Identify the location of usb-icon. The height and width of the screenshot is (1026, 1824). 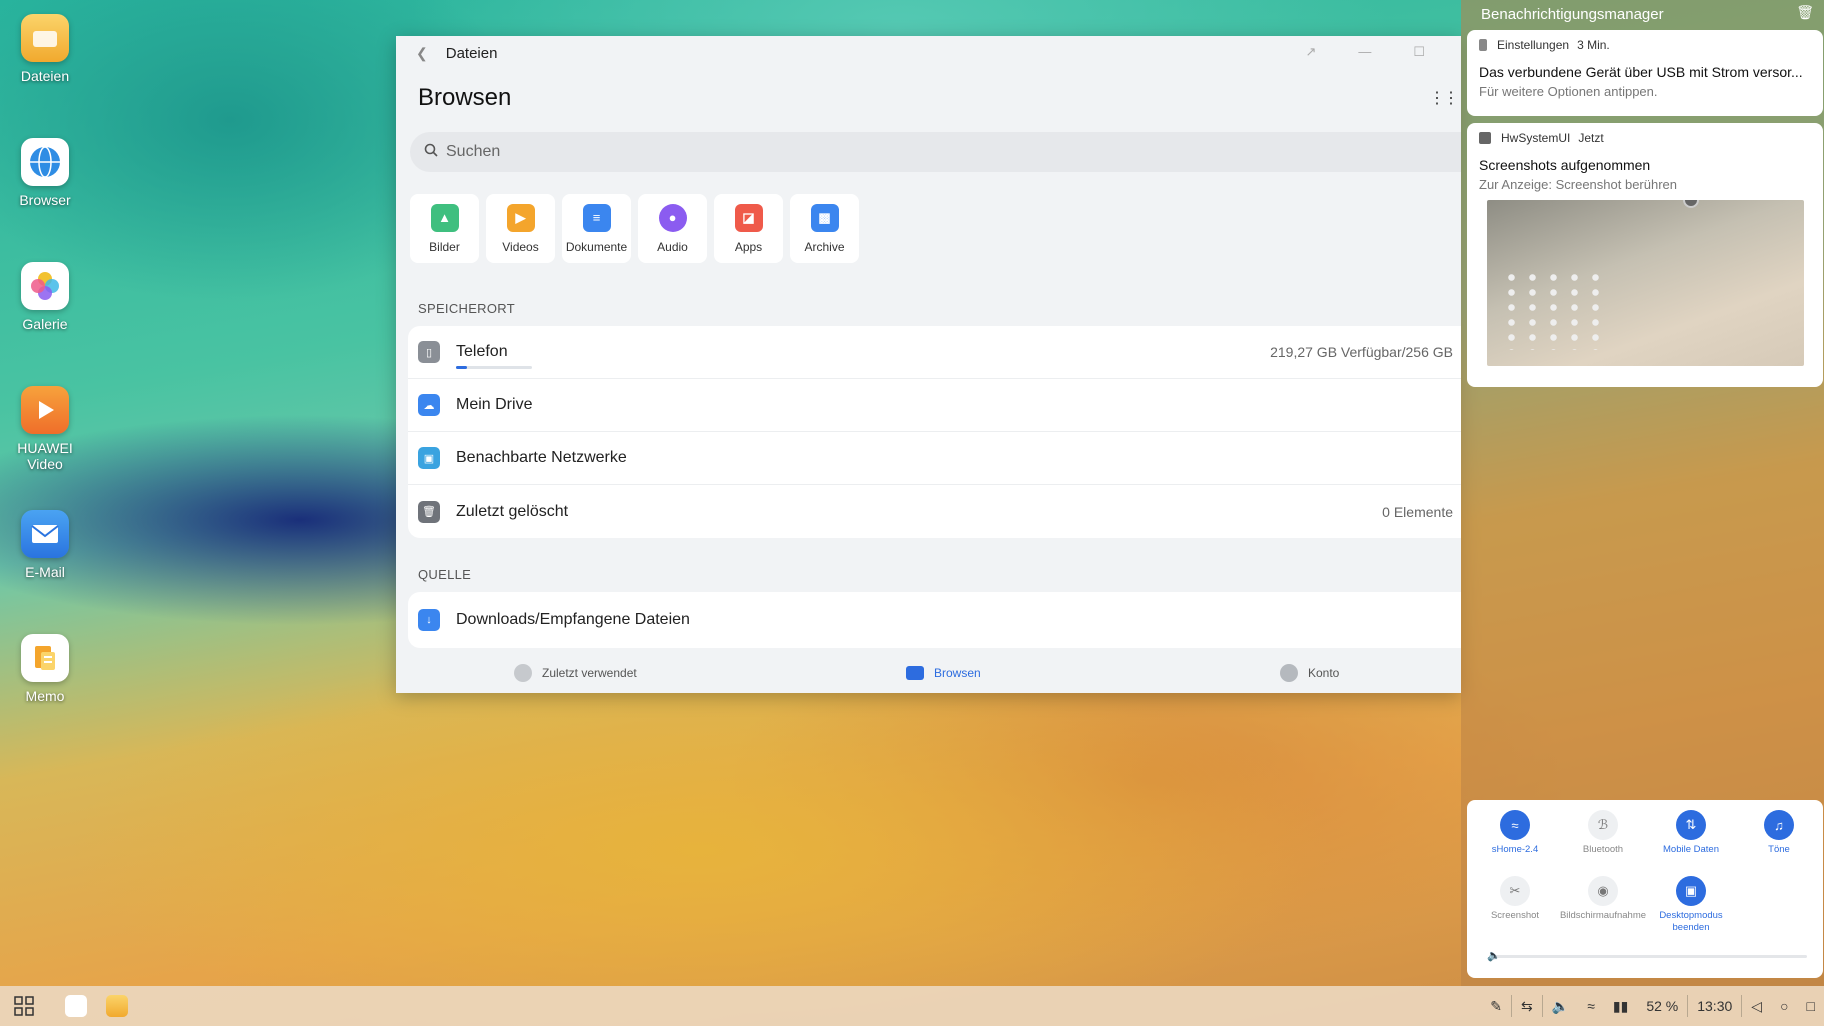
(1483, 45).